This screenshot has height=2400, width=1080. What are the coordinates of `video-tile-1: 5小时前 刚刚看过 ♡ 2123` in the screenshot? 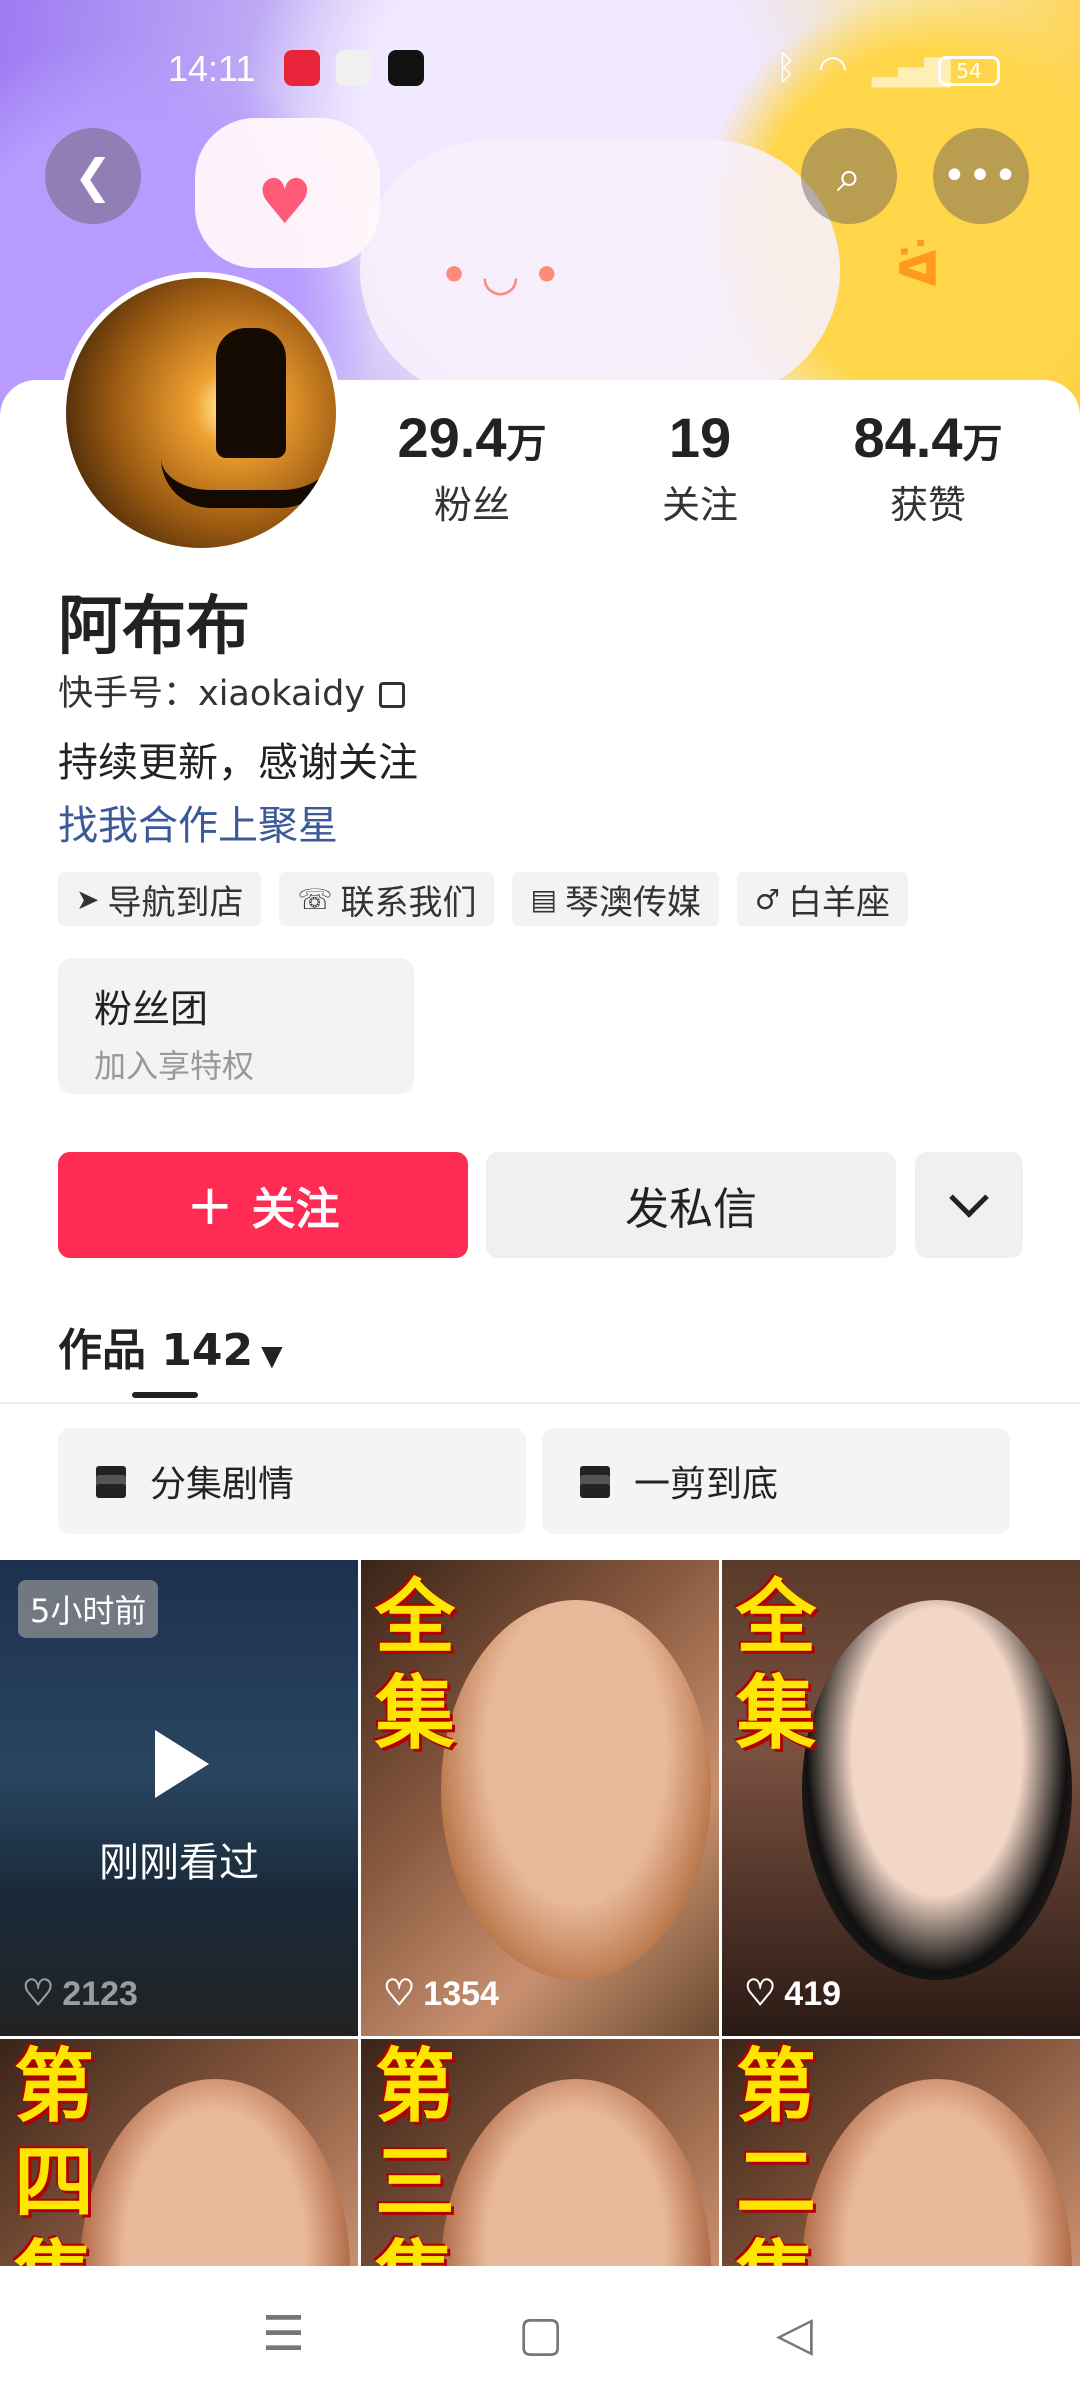 It's located at (179, 1798).